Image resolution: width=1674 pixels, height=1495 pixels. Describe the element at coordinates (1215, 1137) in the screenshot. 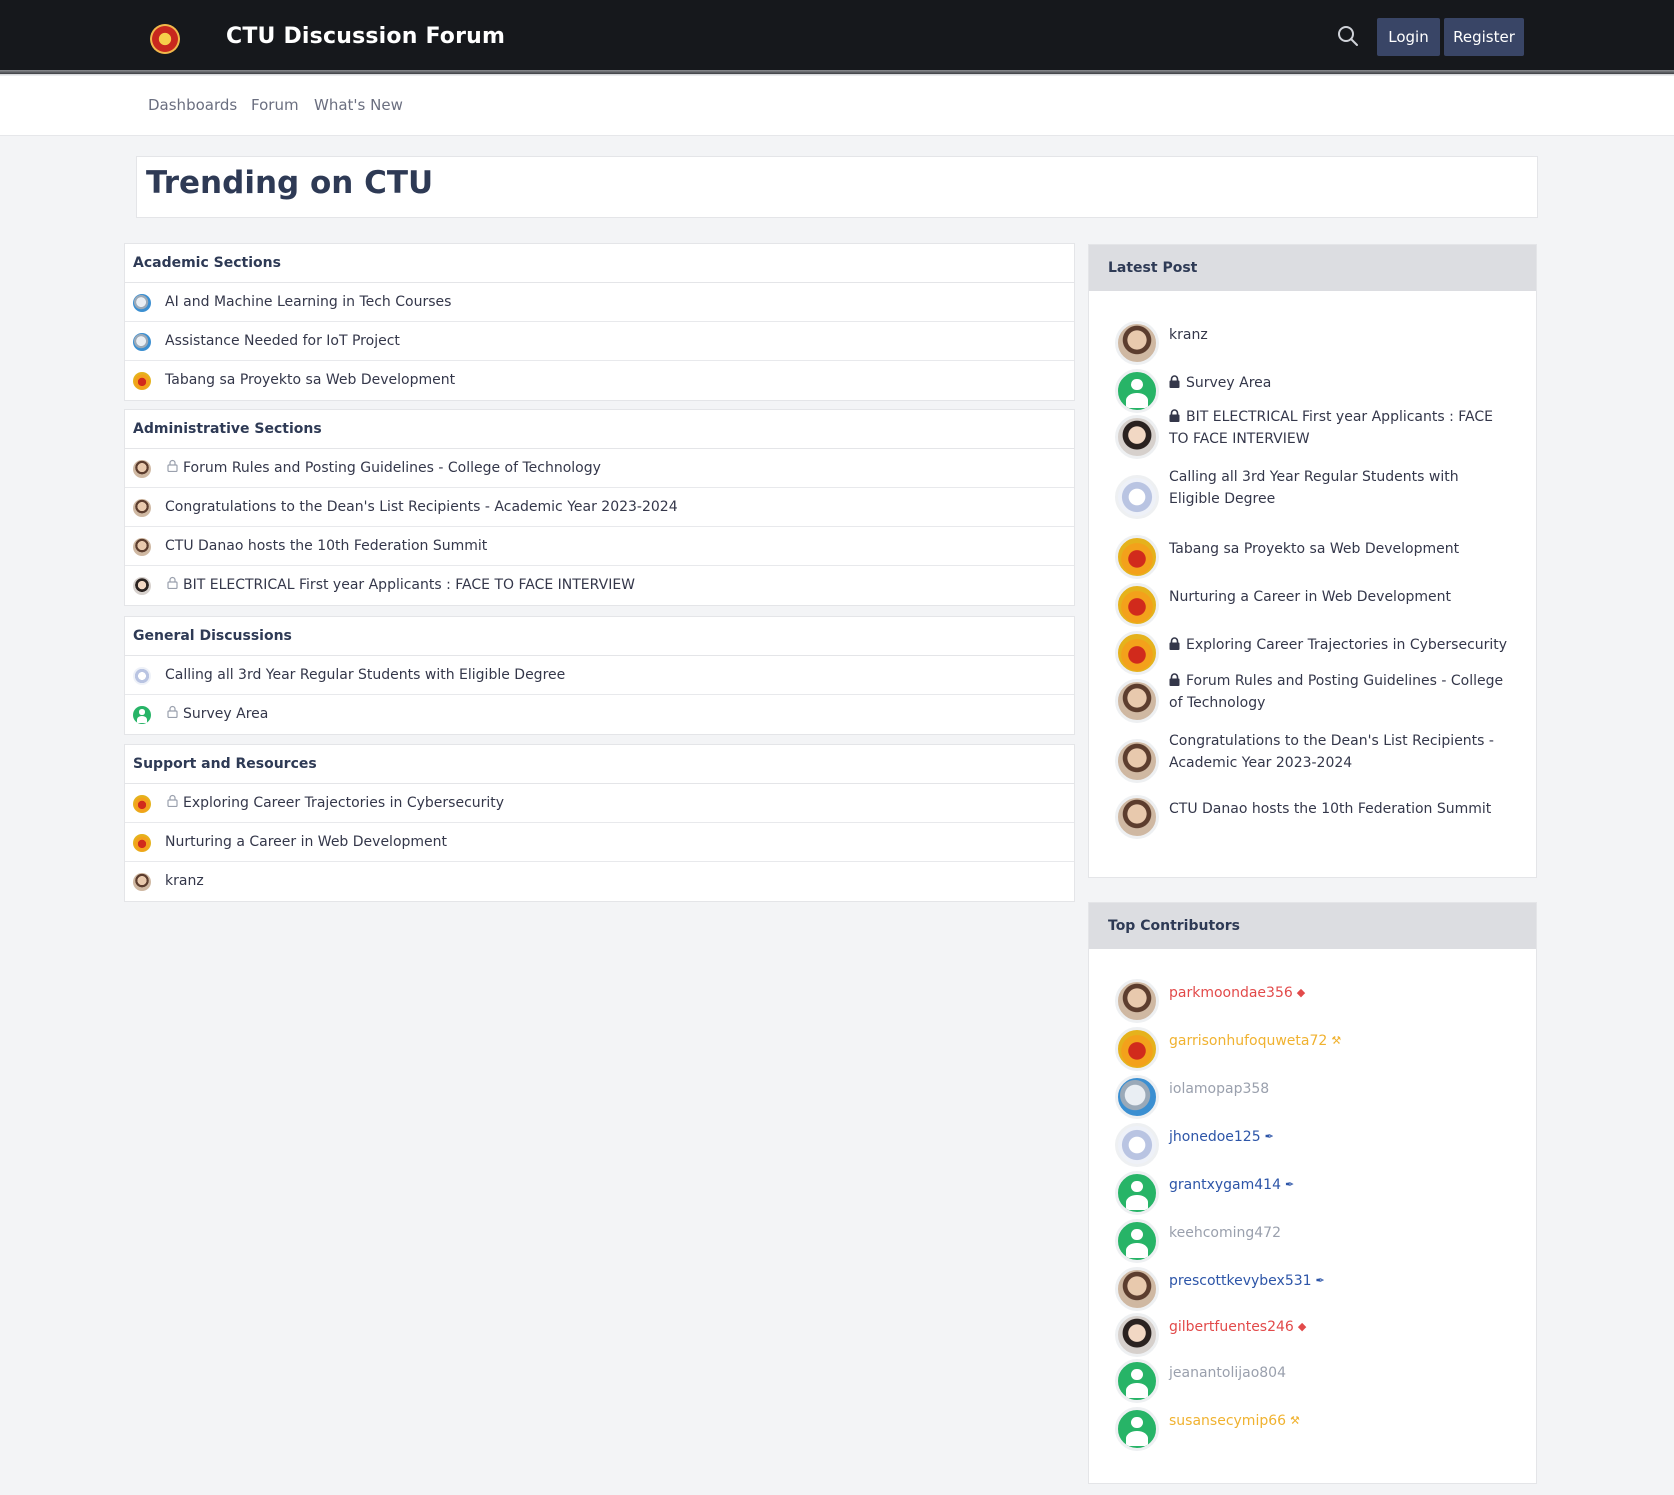

I see `contributor-name: jhonedoe125` at that location.